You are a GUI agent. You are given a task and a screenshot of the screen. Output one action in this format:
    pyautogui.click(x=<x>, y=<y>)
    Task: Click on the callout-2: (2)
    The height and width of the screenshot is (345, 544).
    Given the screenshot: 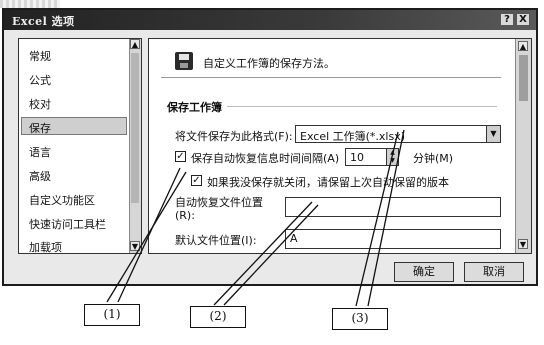 What is the action you would take?
    pyautogui.click(x=218, y=317)
    